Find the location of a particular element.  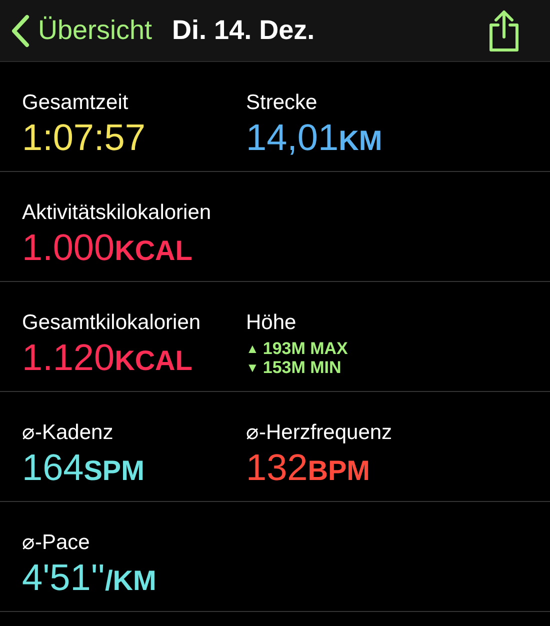

metric-value: 164SPM is located at coordinates (83, 468).